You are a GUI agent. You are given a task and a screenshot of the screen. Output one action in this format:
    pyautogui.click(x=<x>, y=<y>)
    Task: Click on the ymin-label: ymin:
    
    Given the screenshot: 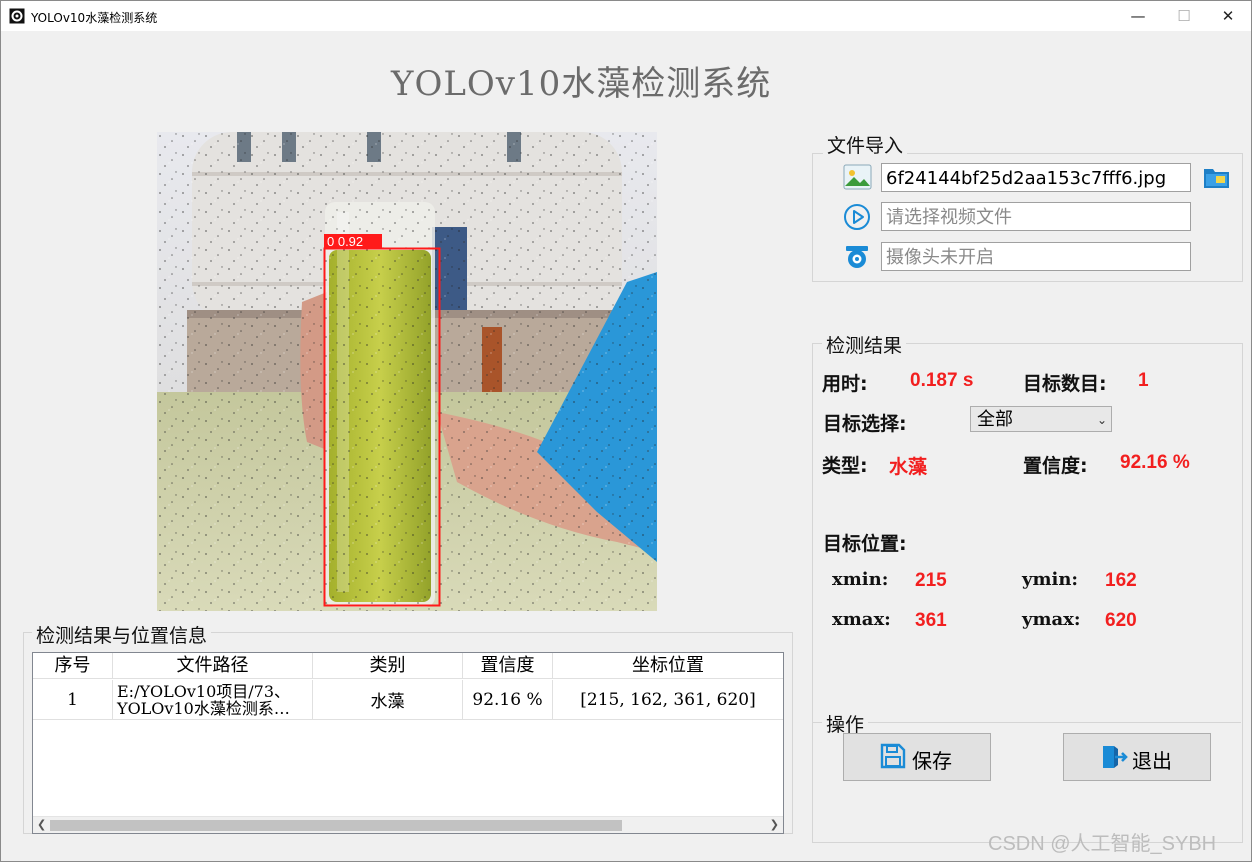 What is the action you would take?
    pyautogui.click(x=1050, y=579)
    